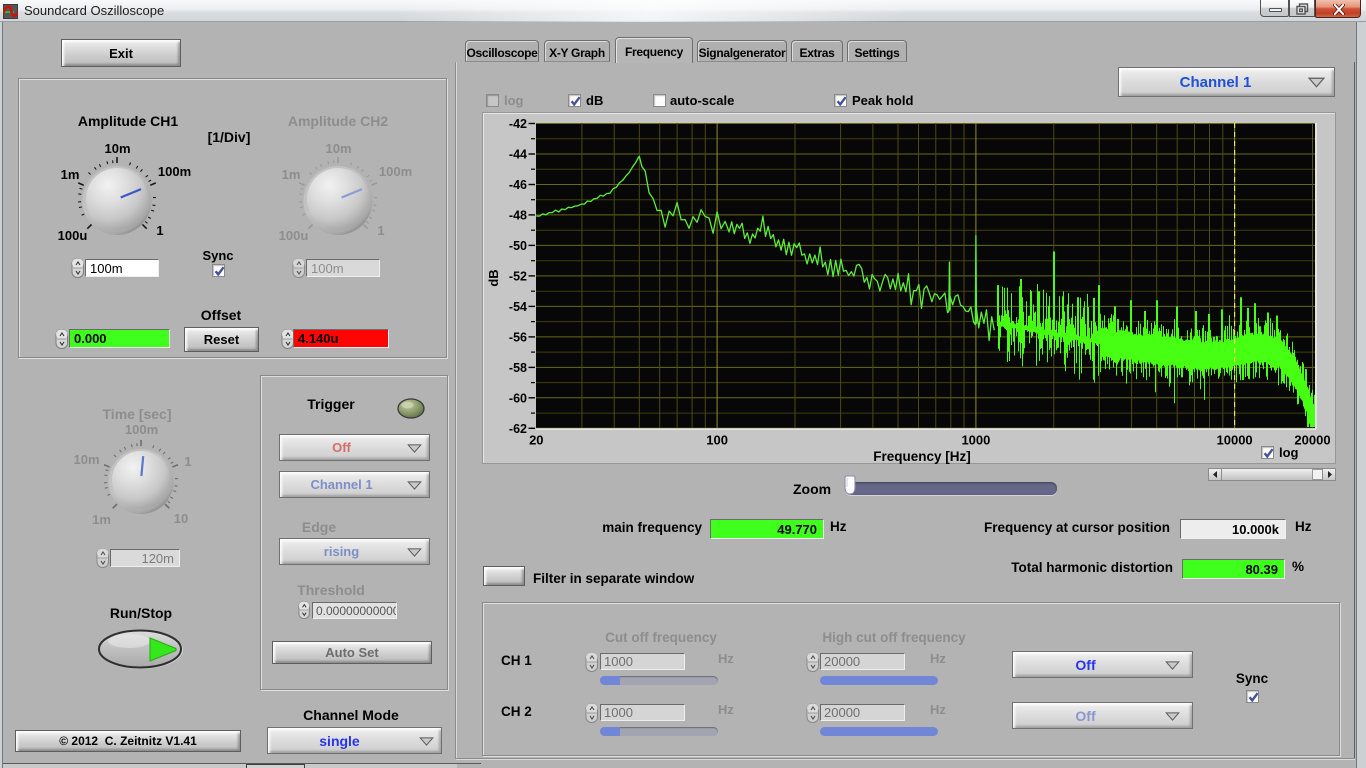 This screenshot has width=1366, height=768. What do you see at coordinates (975, 440) in the screenshot?
I see `svg-text: 1000` at bounding box center [975, 440].